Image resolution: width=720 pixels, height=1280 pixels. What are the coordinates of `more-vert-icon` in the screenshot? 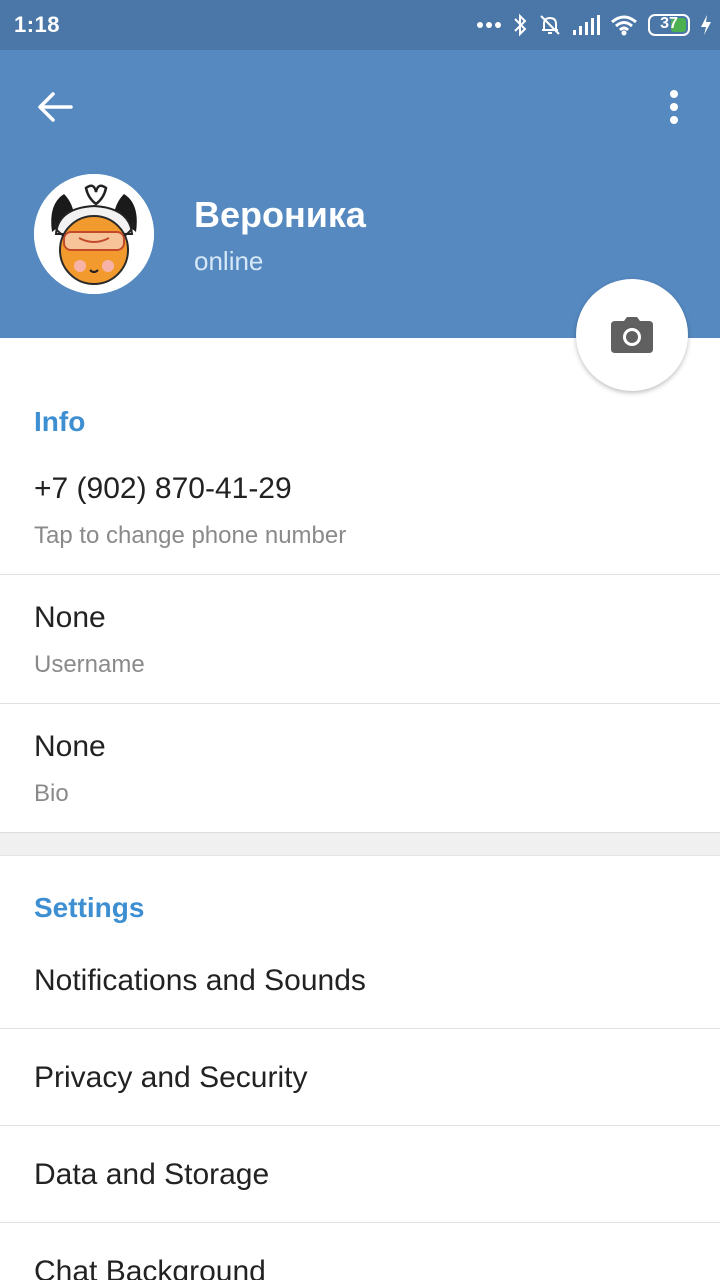 It's located at (674, 107).